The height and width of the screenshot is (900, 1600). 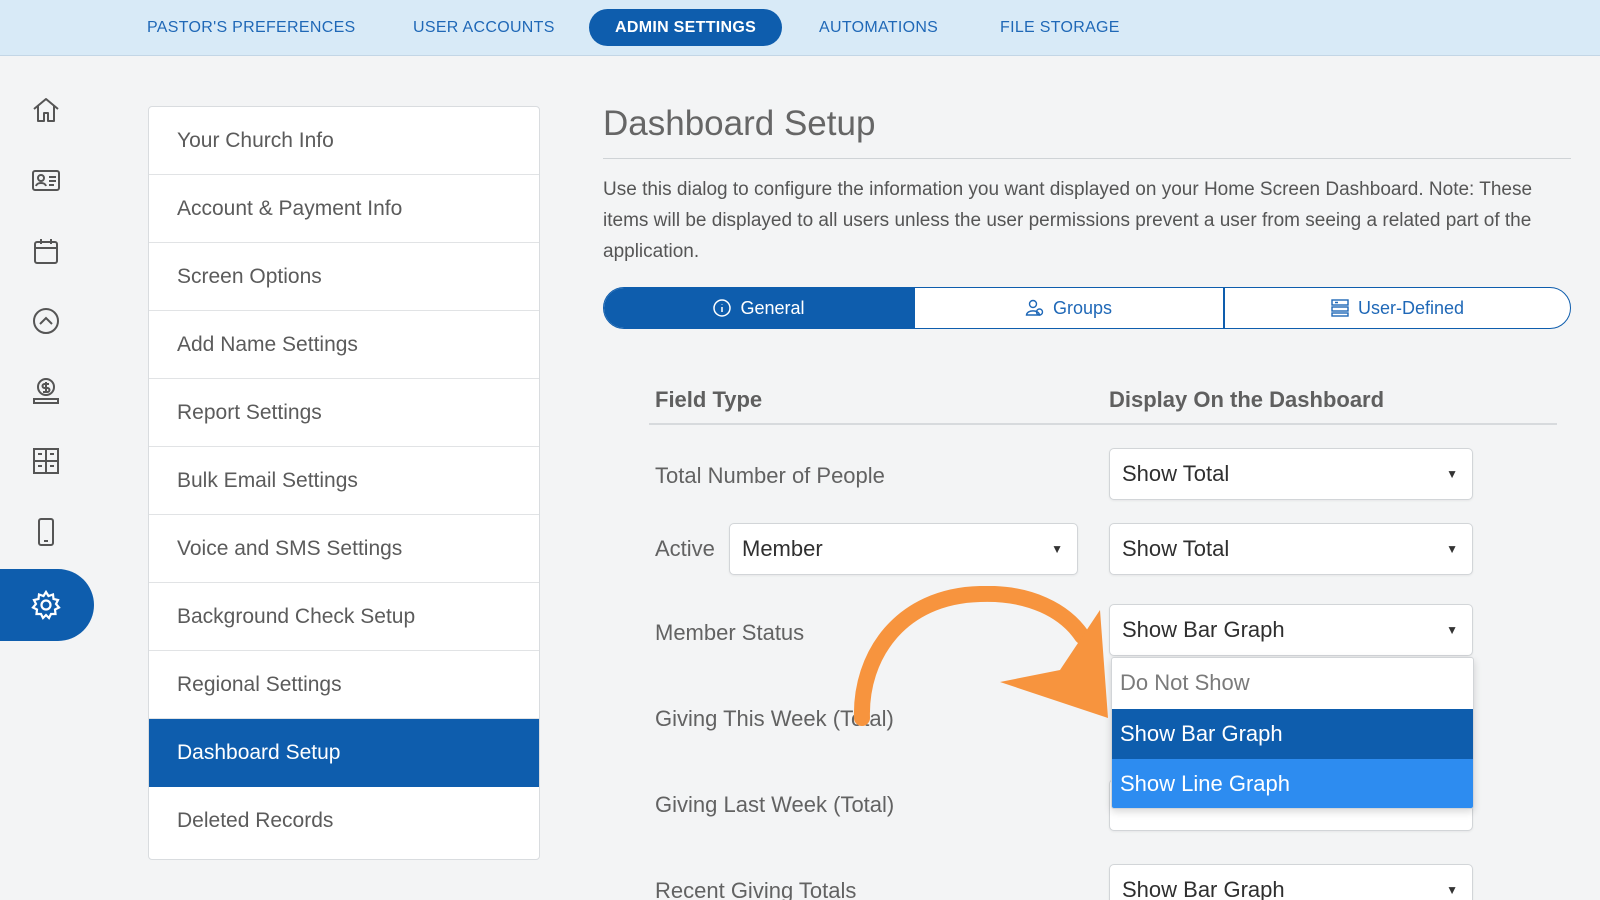 I want to click on header-divider, so click(x=1103, y=424).